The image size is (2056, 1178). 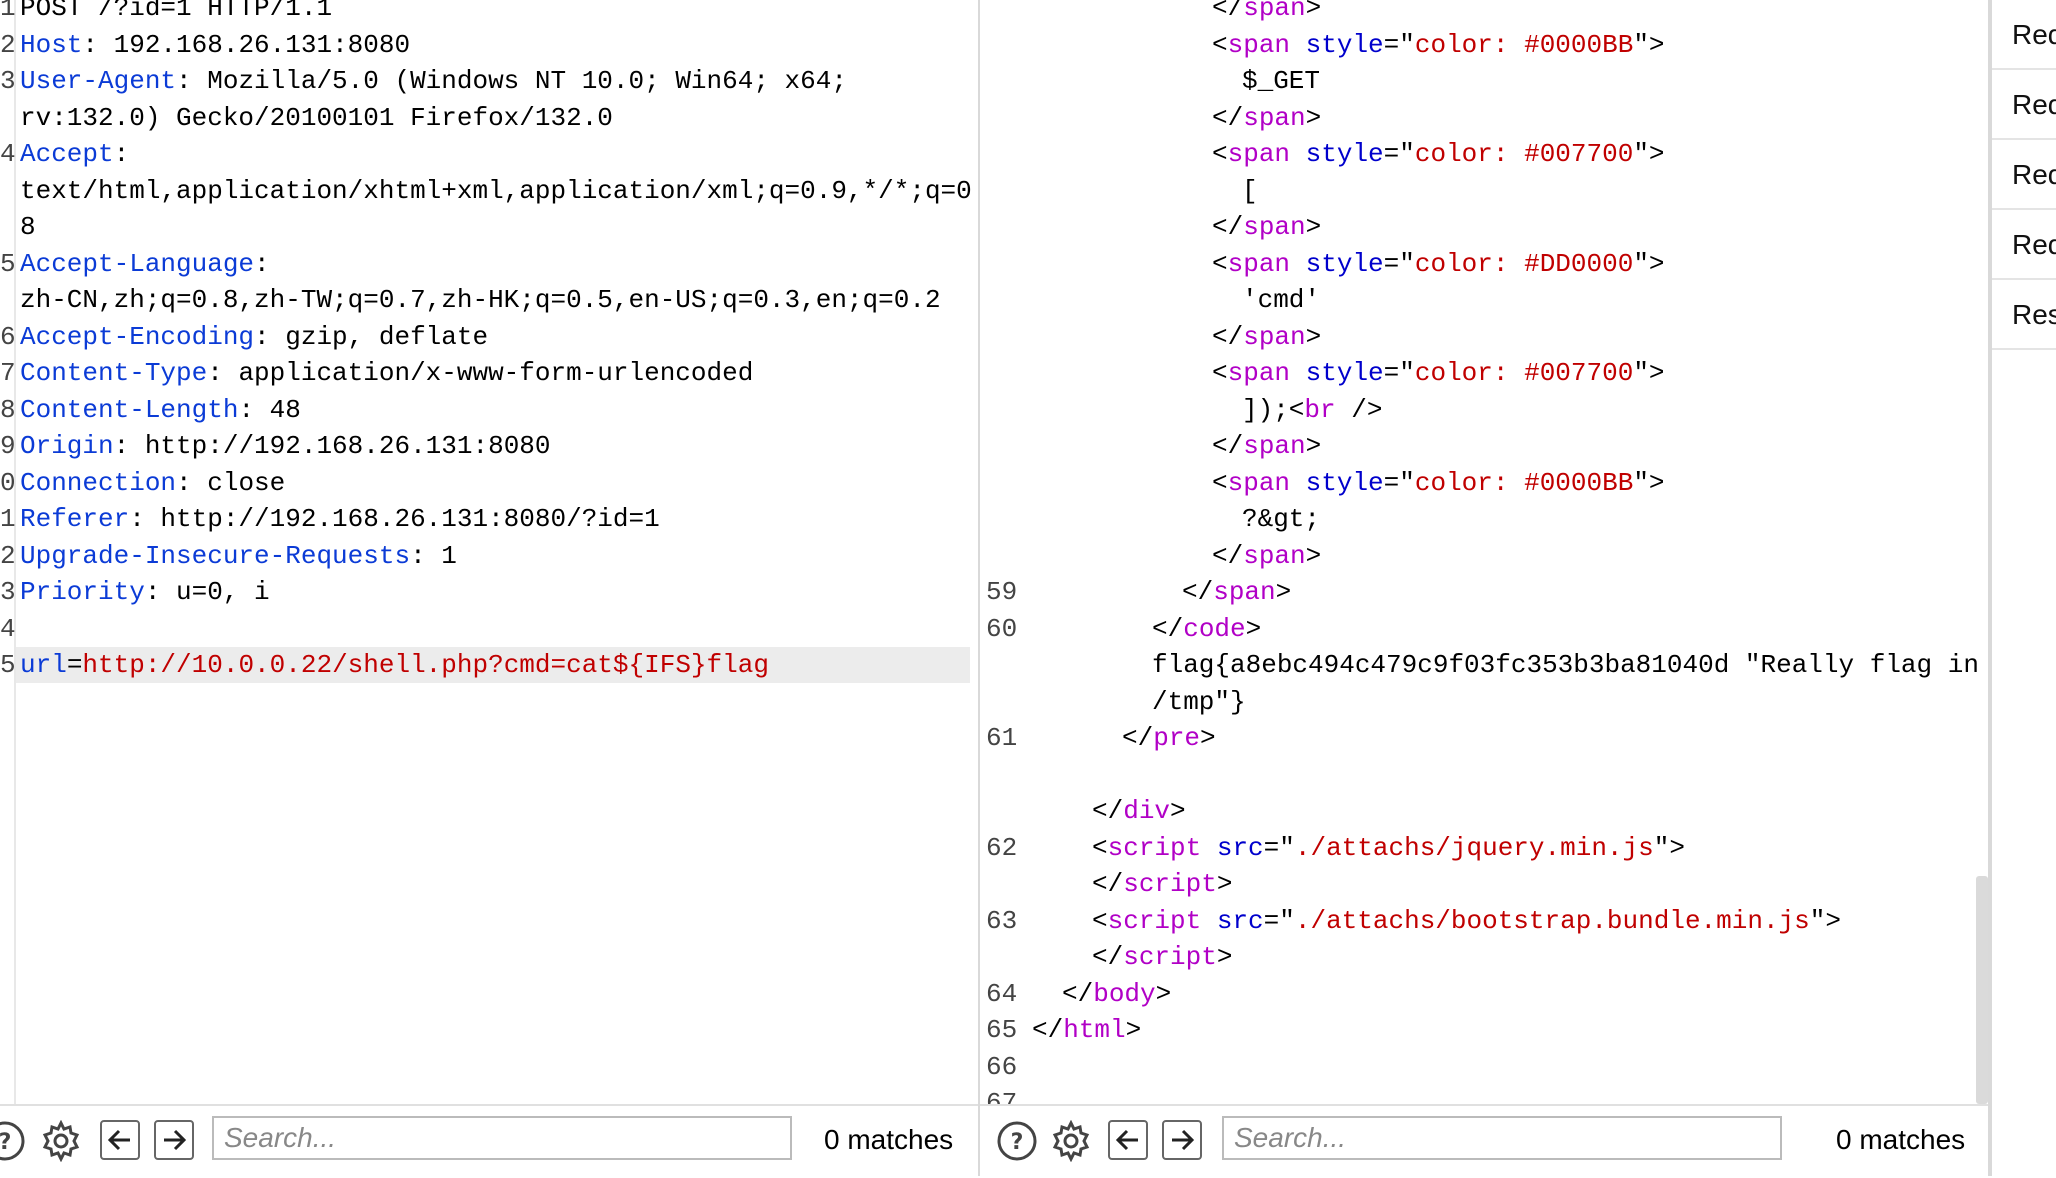 What do you see at coordinates (1484, 629) in the screenshot?
I see `code-line: 60 </code>` at bounding box center [1484, 629].